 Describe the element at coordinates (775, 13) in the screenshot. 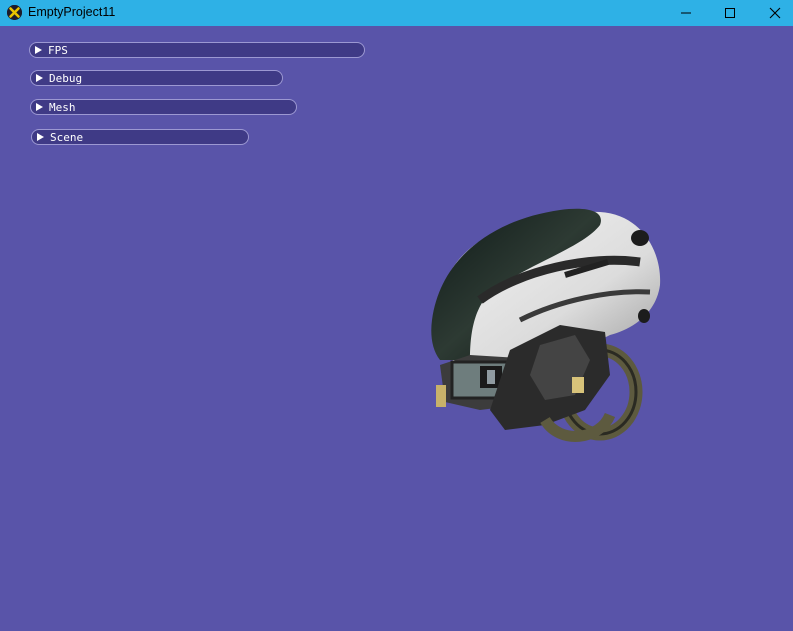

I see `close-icon` at that location.